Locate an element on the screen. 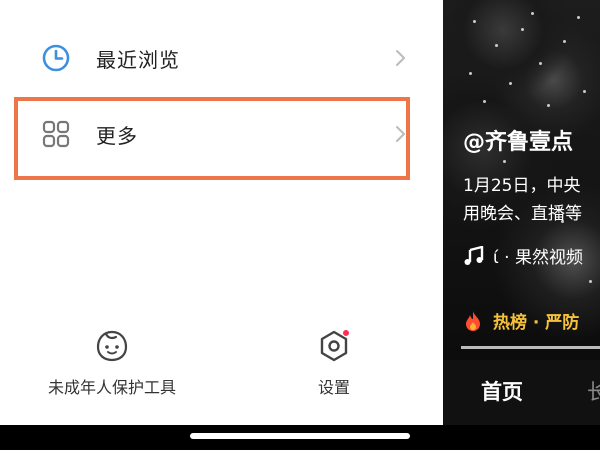 The image size is (600, 450). settings-label: 设置 is located at coordinates (333, 387).